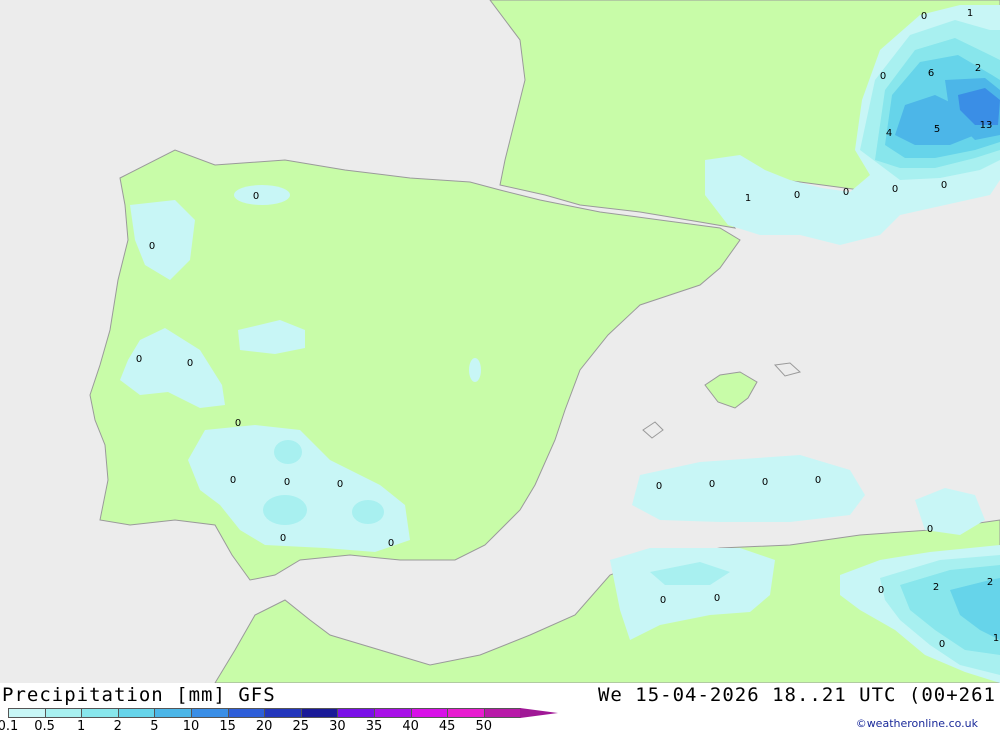  Describe the element at coordinates (889, 133) in the screenshot. I see `map-label: 4` at that location.